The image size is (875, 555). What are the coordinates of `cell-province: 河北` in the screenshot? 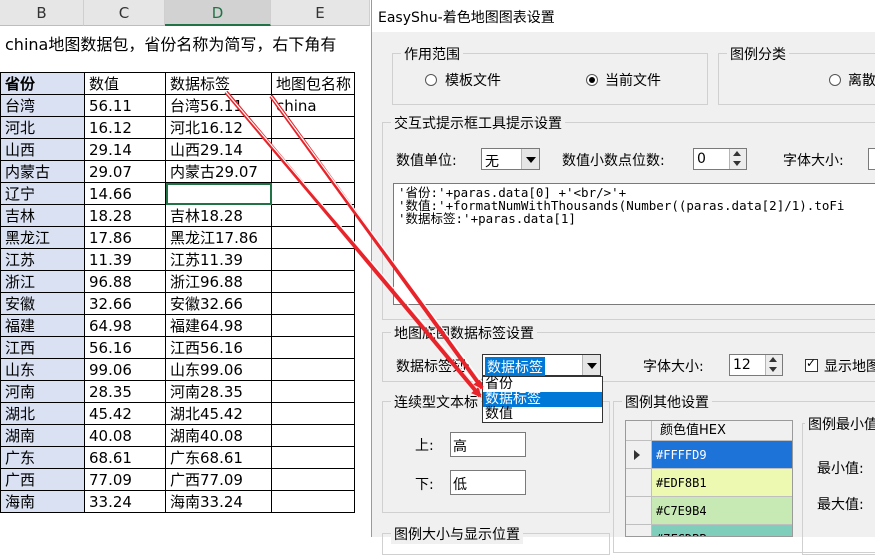 It's located at (42, 127).